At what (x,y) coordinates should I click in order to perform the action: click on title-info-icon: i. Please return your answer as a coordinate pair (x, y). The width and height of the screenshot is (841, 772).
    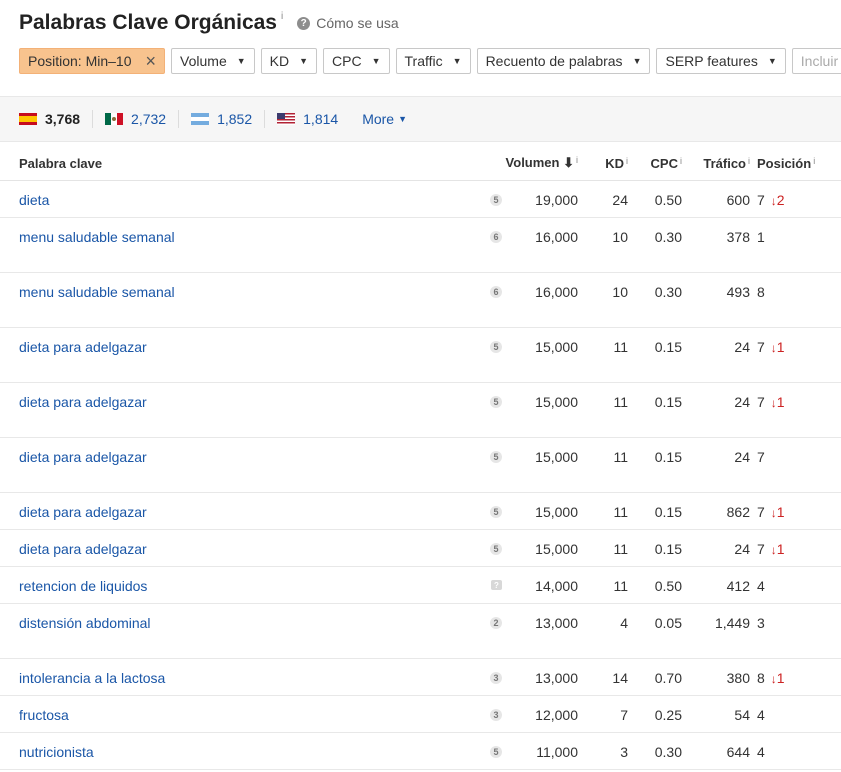
    Looking at the image, I should click on (282, 16).